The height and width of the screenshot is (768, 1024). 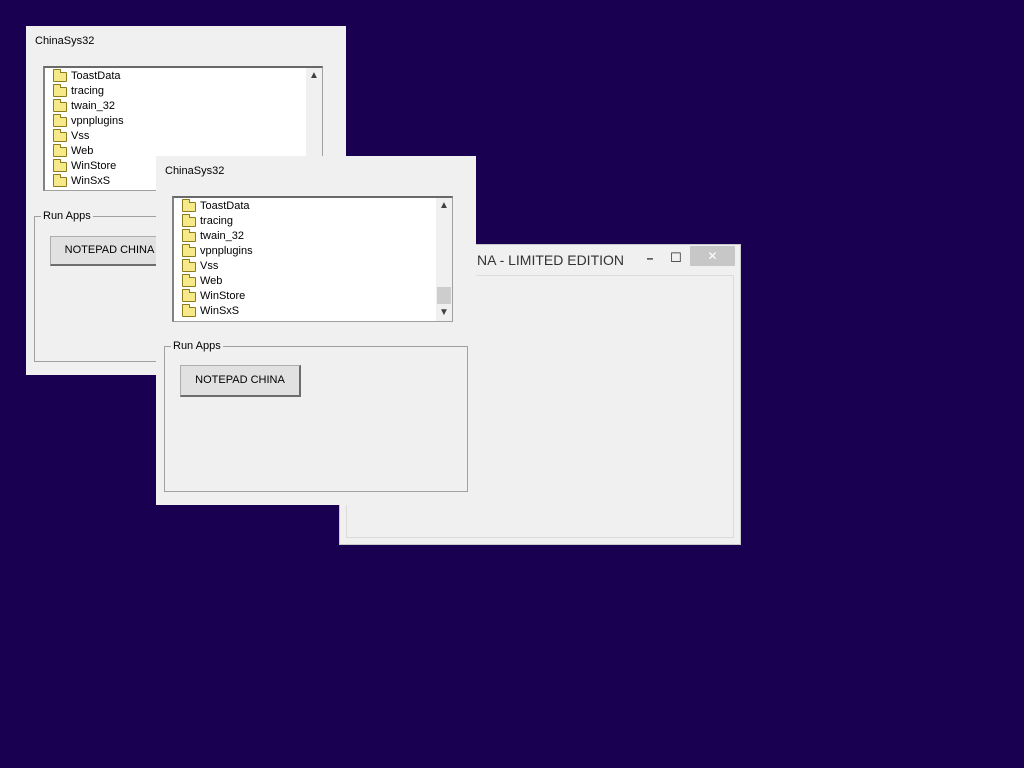 I want to click on scroll-down-arrow-icon: ▼, so click(x=444, y=313).